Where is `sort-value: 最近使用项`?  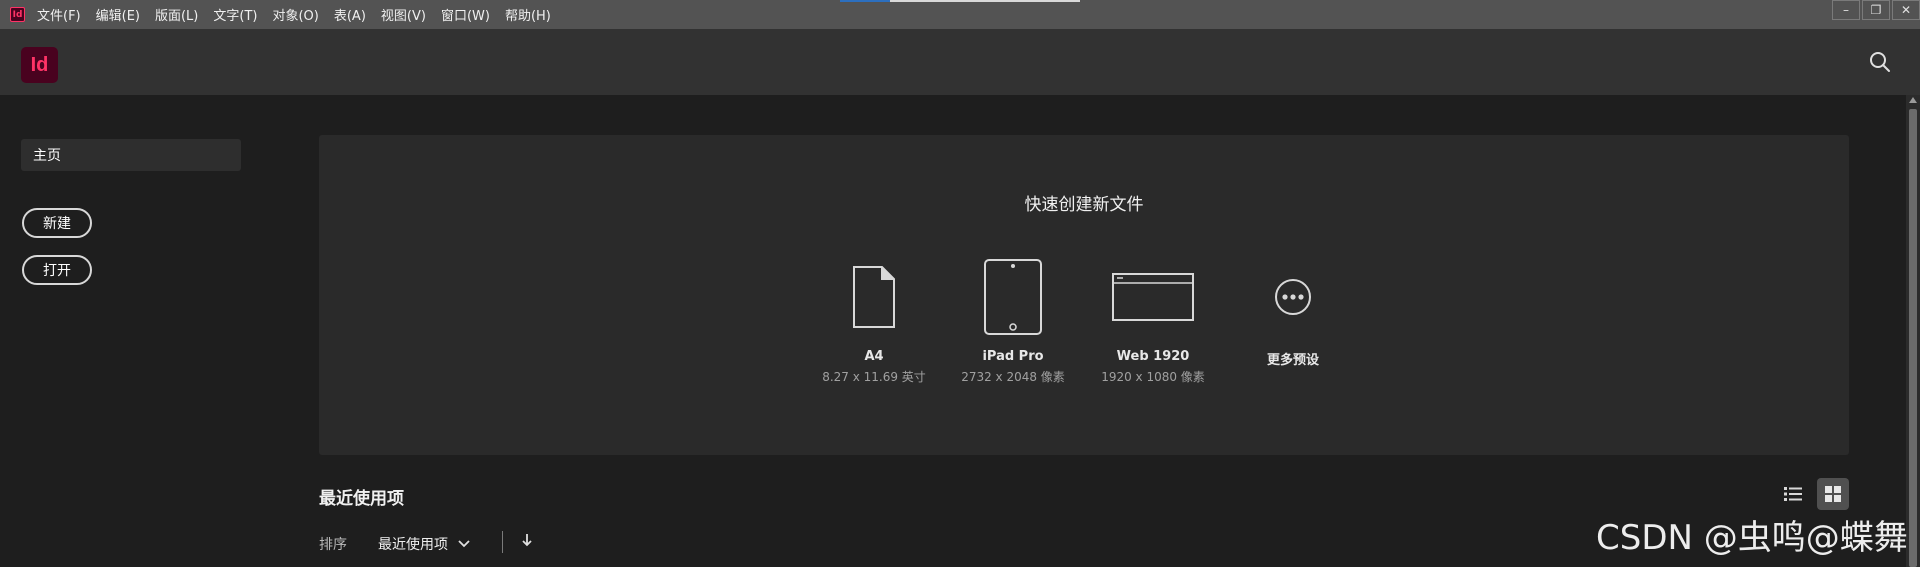
sort-value: 最近使用项 is located at coordinates (413, 545).